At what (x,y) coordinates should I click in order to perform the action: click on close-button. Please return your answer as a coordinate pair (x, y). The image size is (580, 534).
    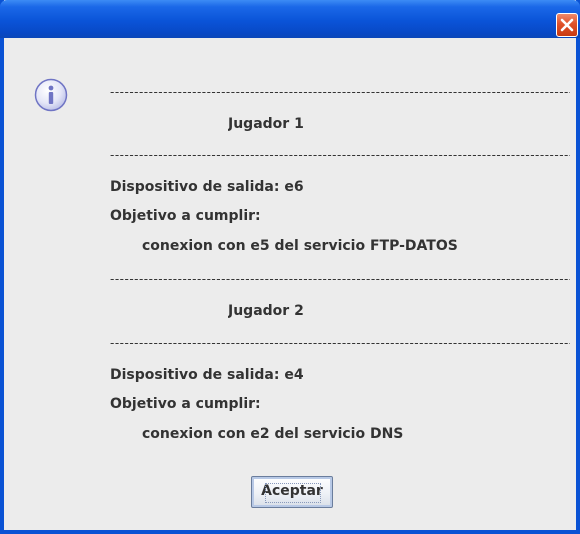
    Looking at the image, I should click on (567, 25).